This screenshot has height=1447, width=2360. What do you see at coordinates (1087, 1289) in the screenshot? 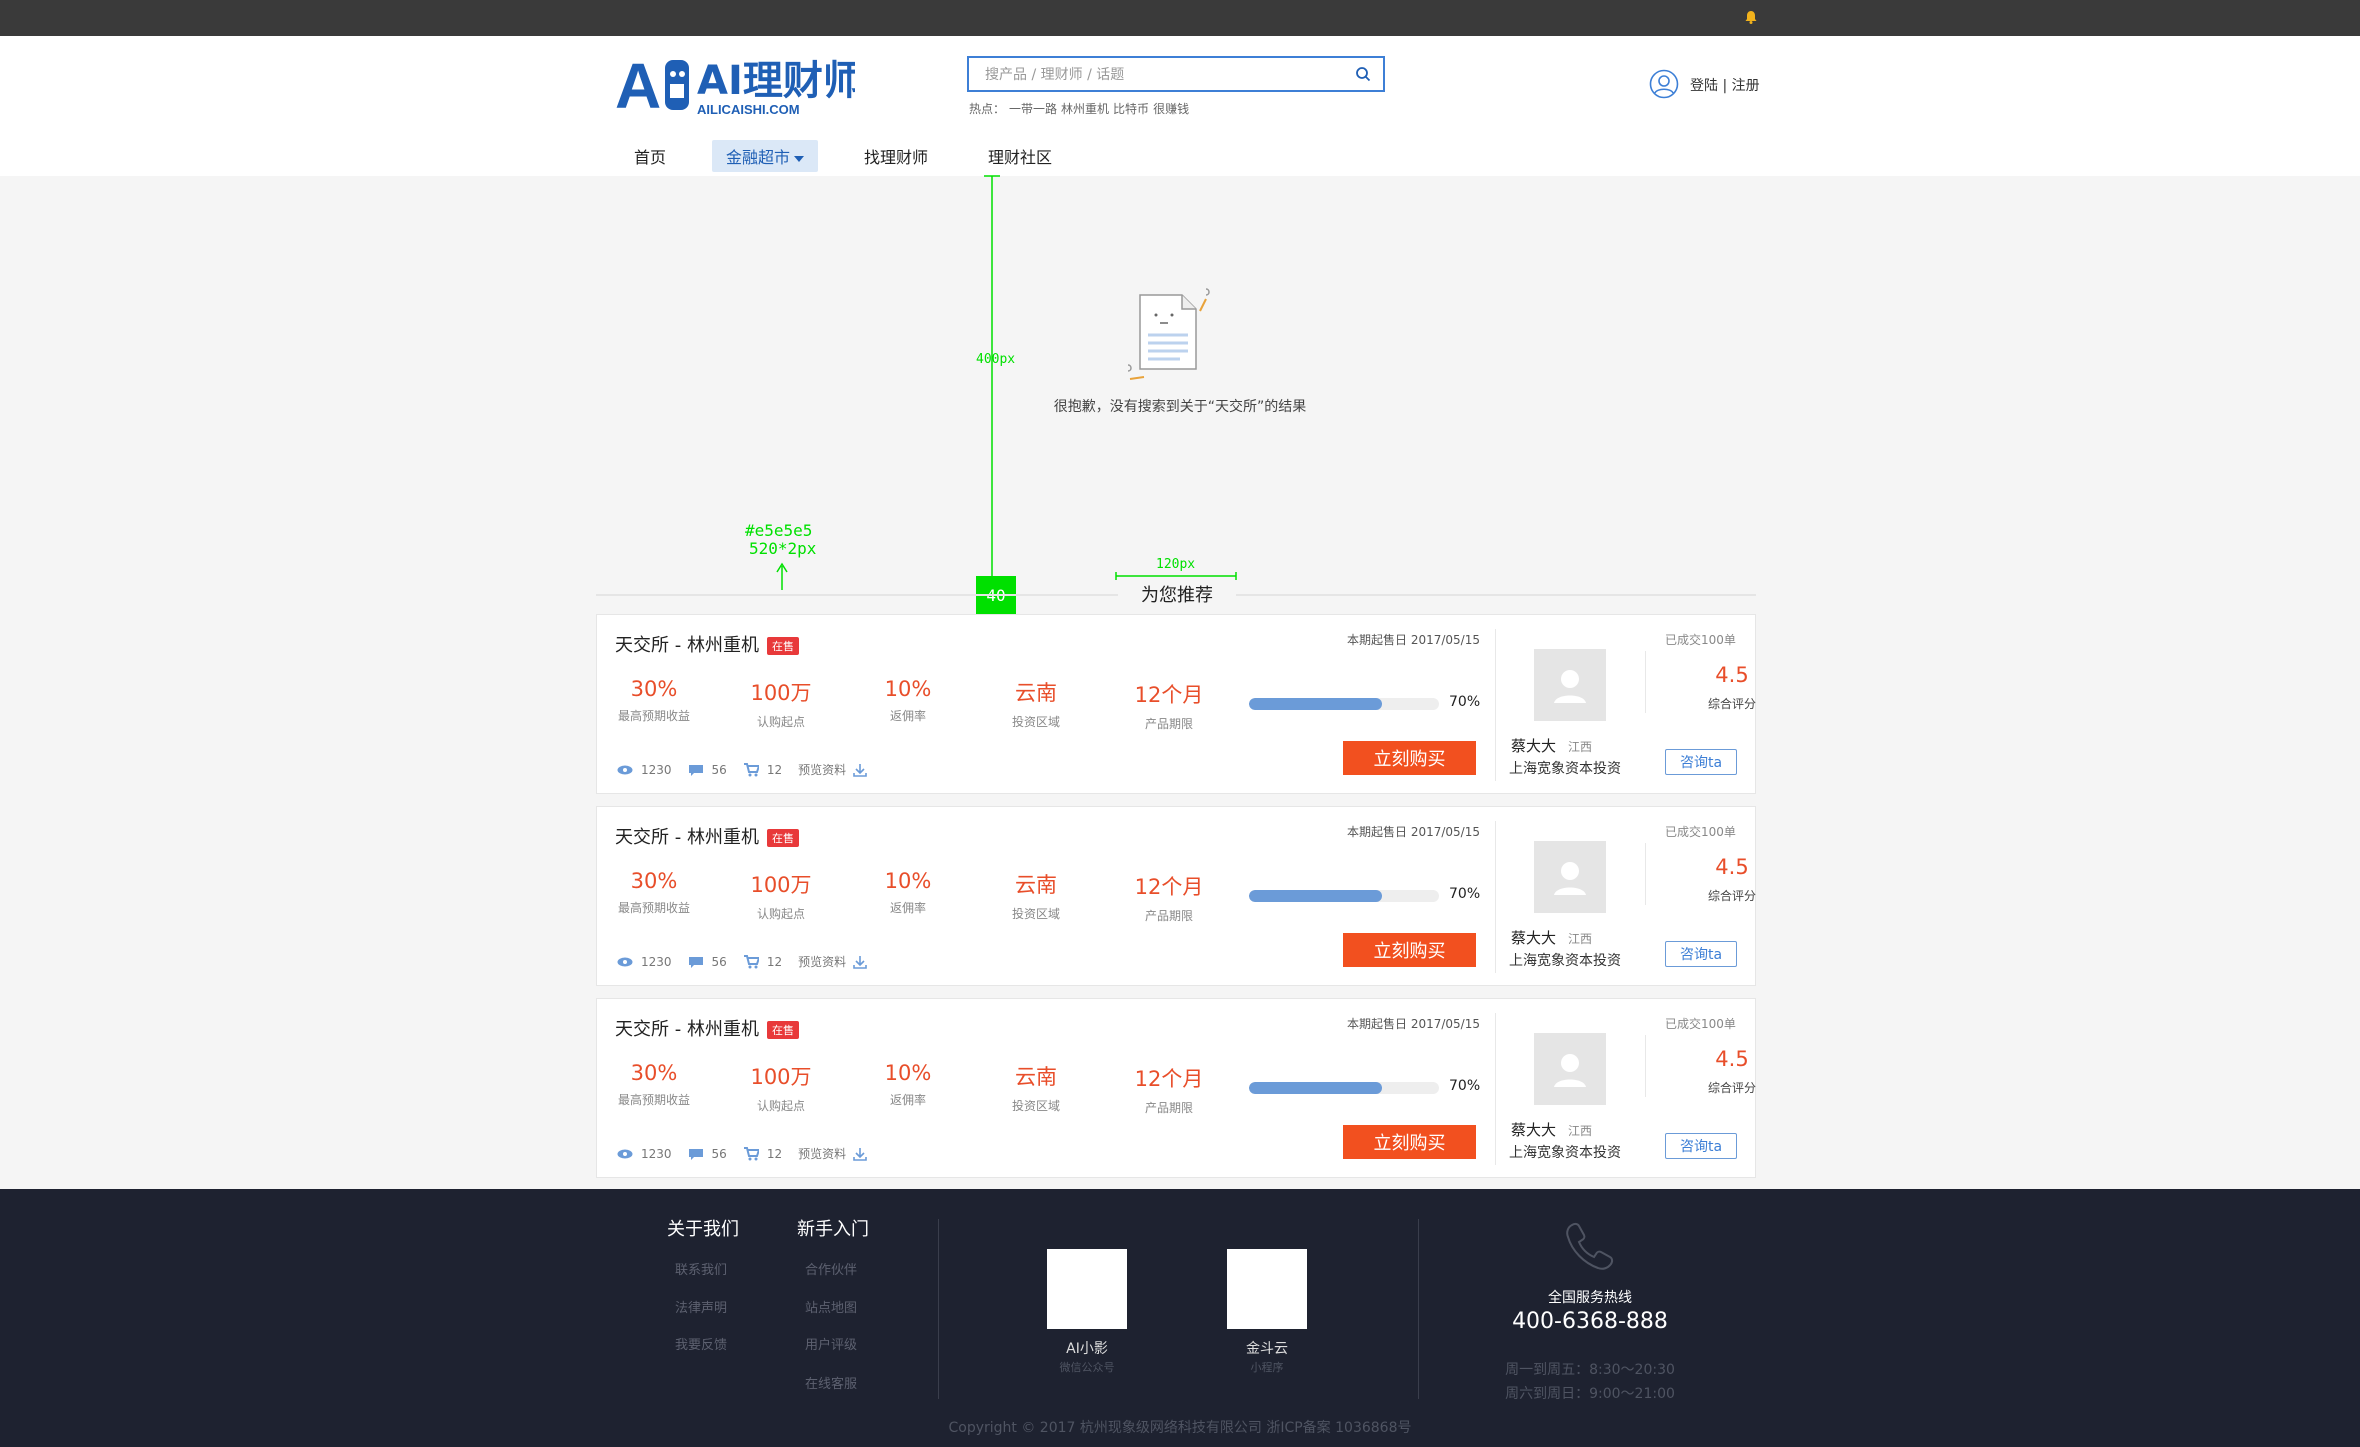
I see `qr-code-wechat` at bounding box center [1087, 1289].